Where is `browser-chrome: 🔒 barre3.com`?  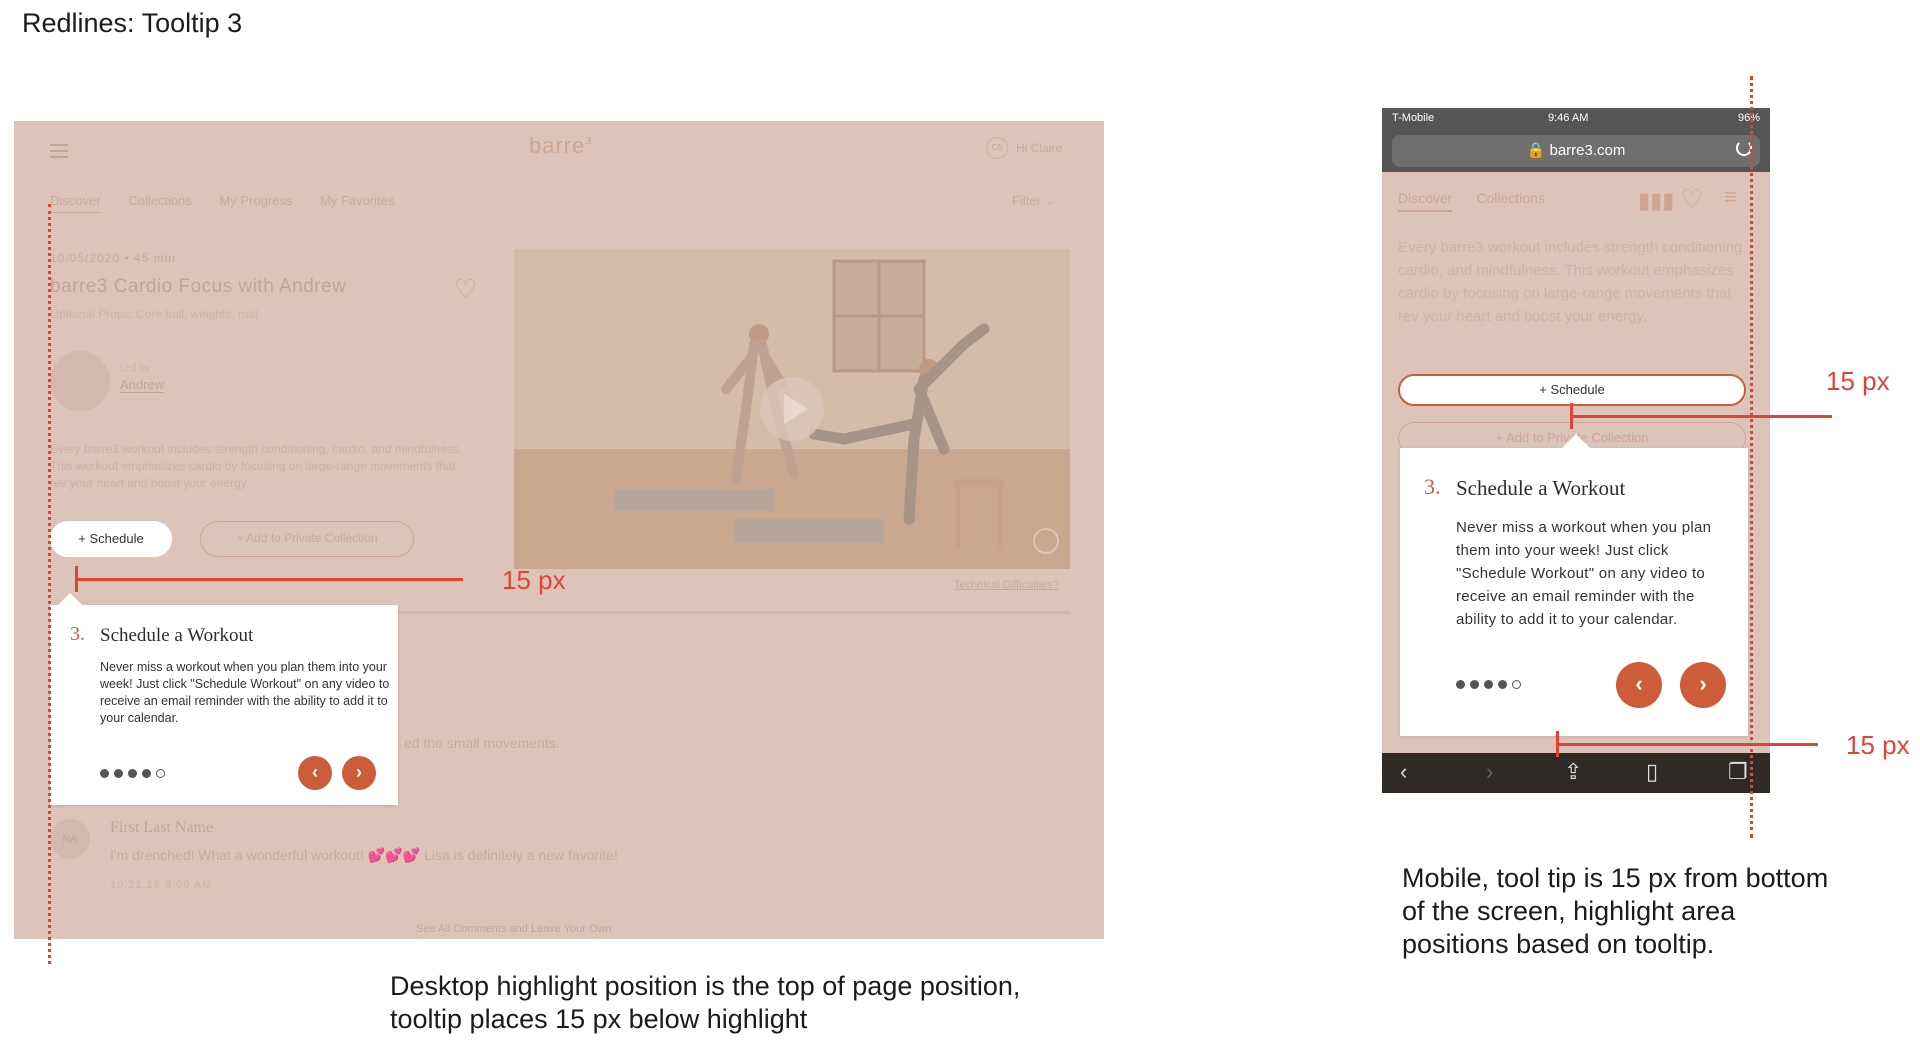 browser-chrome: 🔒 barre3.com is located at coordinates (1576, 151).